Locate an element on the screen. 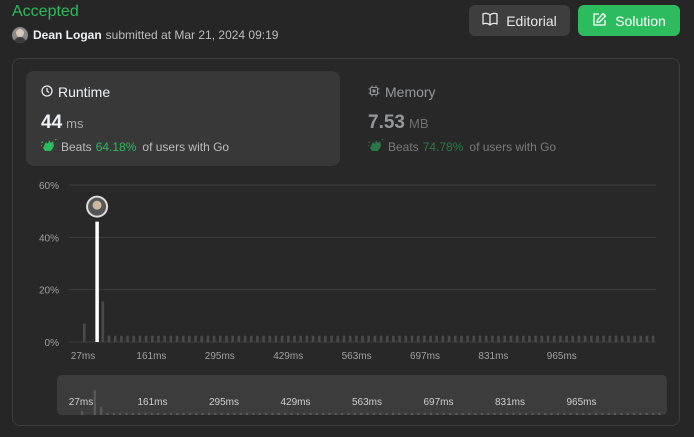 The height and width of the screenshot is (437, 694). book-icon is located at coordinates (494, 20).